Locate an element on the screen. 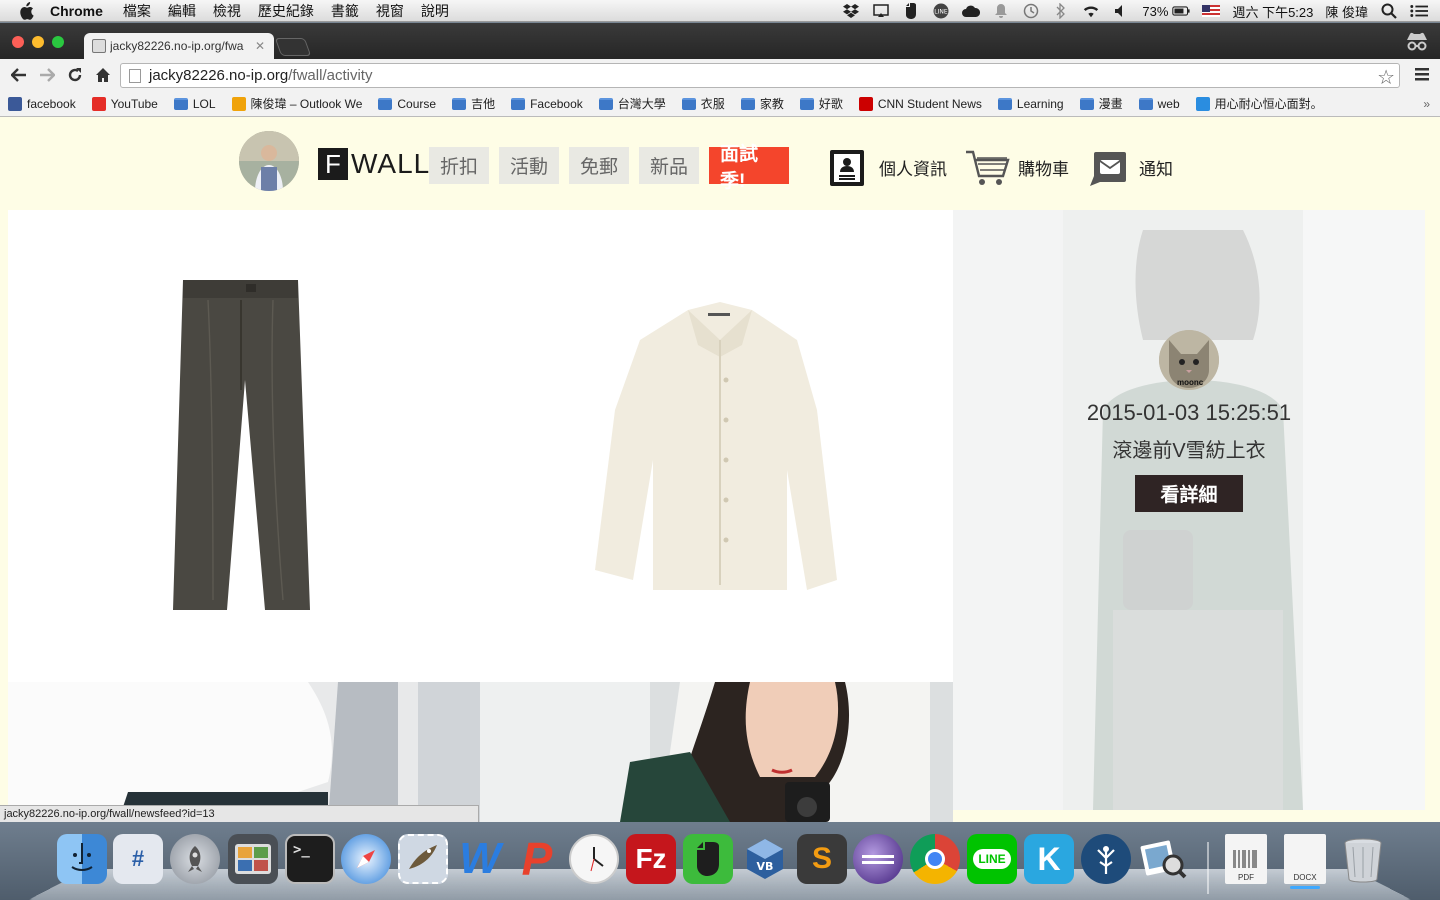 This screenshot has width=1440, height=900. launchpad-rocket-icon is located at coordinates (195, 859).